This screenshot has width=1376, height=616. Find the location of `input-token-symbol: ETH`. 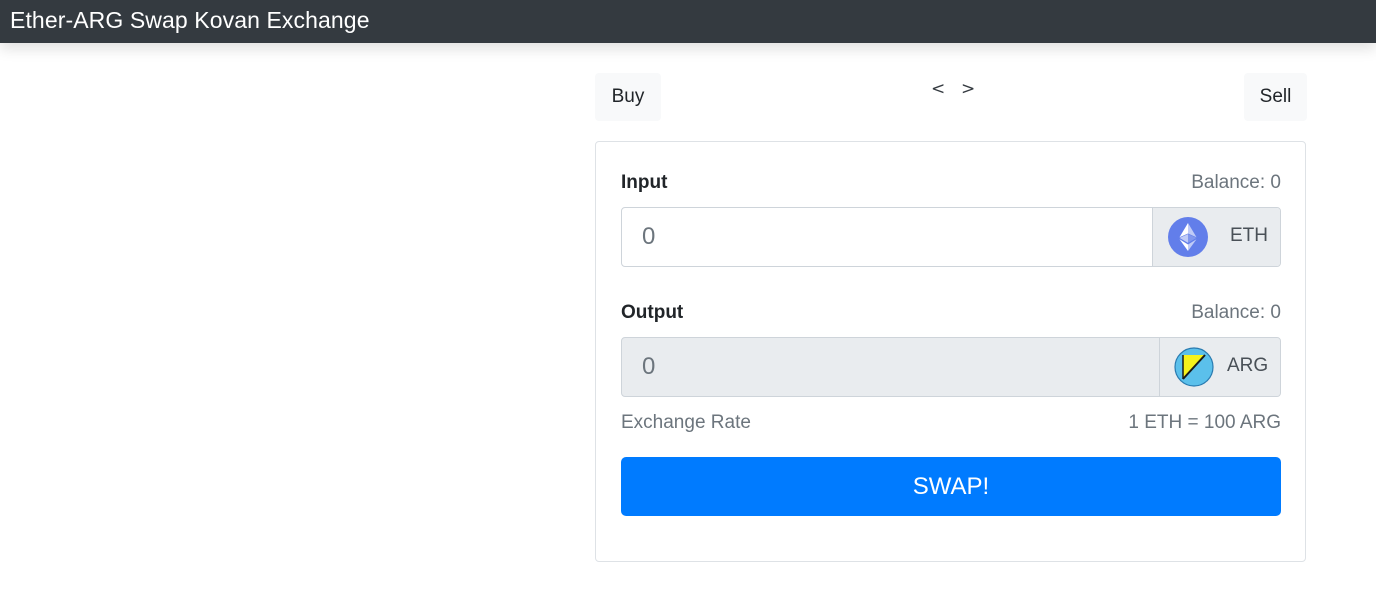

input-token-symbol: ETH is located at coordinates (1249, 235).